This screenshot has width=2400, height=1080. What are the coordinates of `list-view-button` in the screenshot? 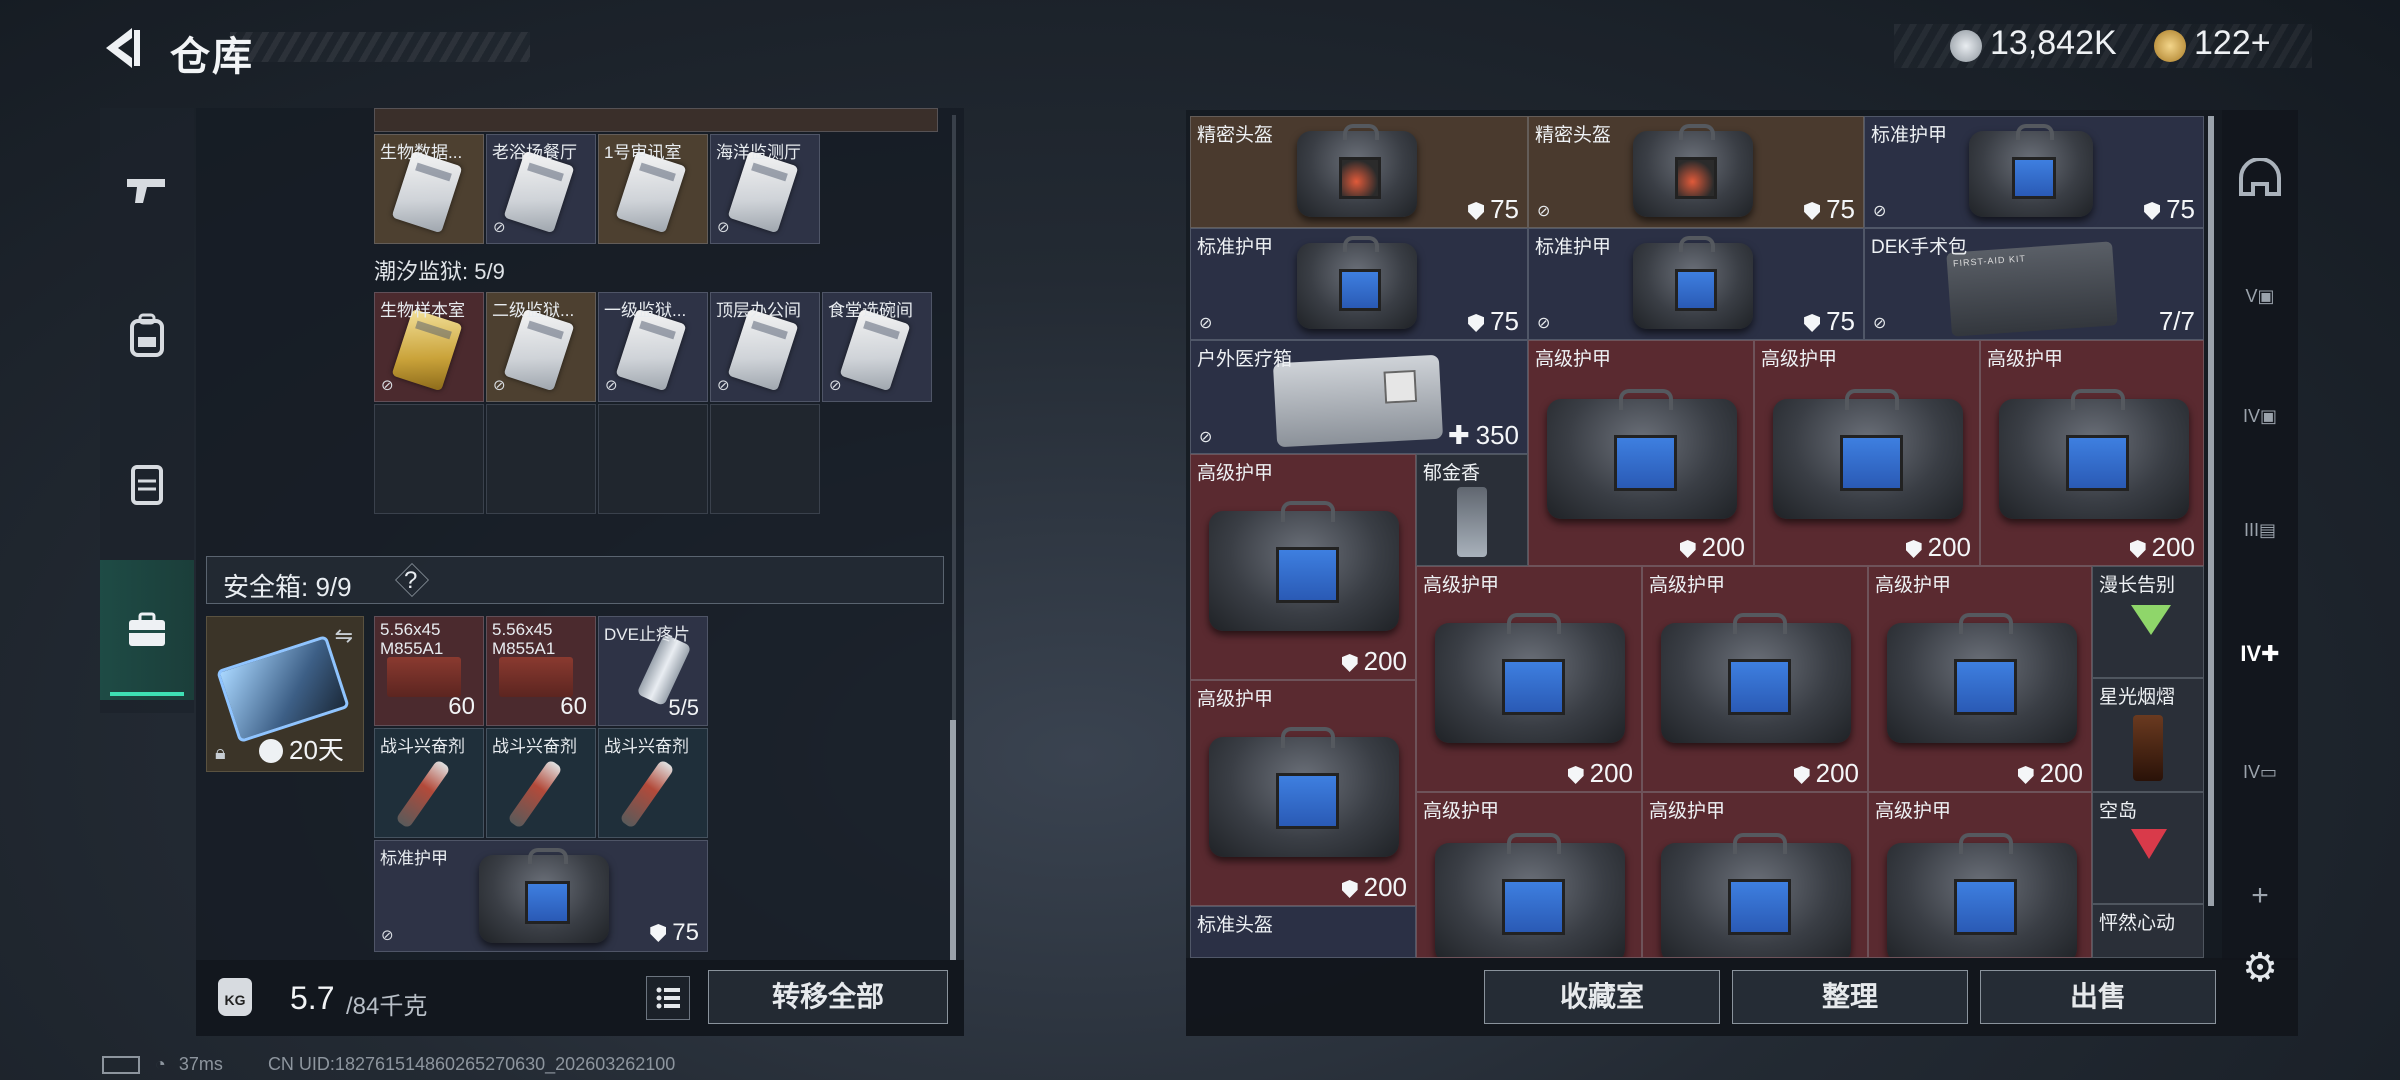 It's located at (668, 998).